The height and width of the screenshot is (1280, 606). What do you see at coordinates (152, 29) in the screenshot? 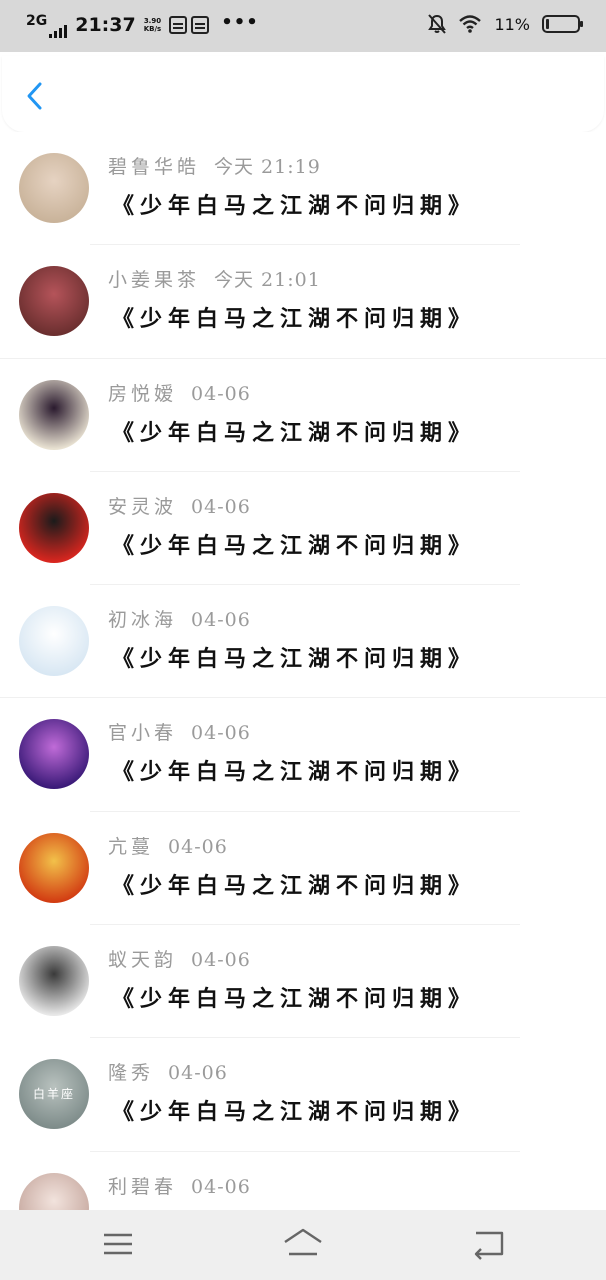
I see `network-speed-unit: KB/s` at bounding box center [152, 29].